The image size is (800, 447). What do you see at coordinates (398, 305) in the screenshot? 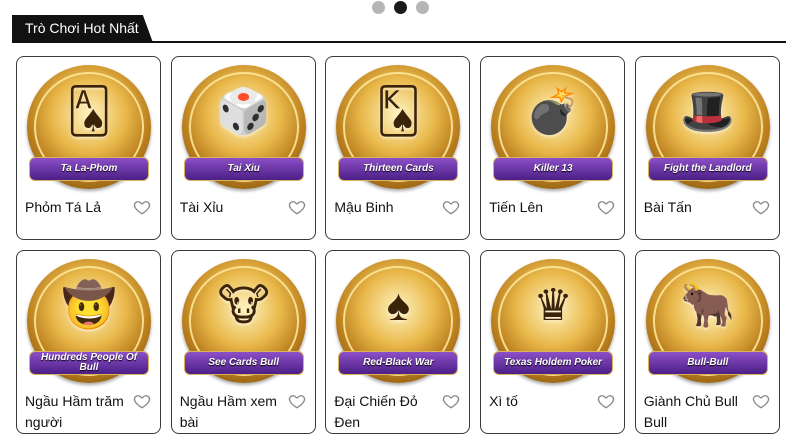
I see `game-artwork-icon: ♠` at bounding box center [398, 305].